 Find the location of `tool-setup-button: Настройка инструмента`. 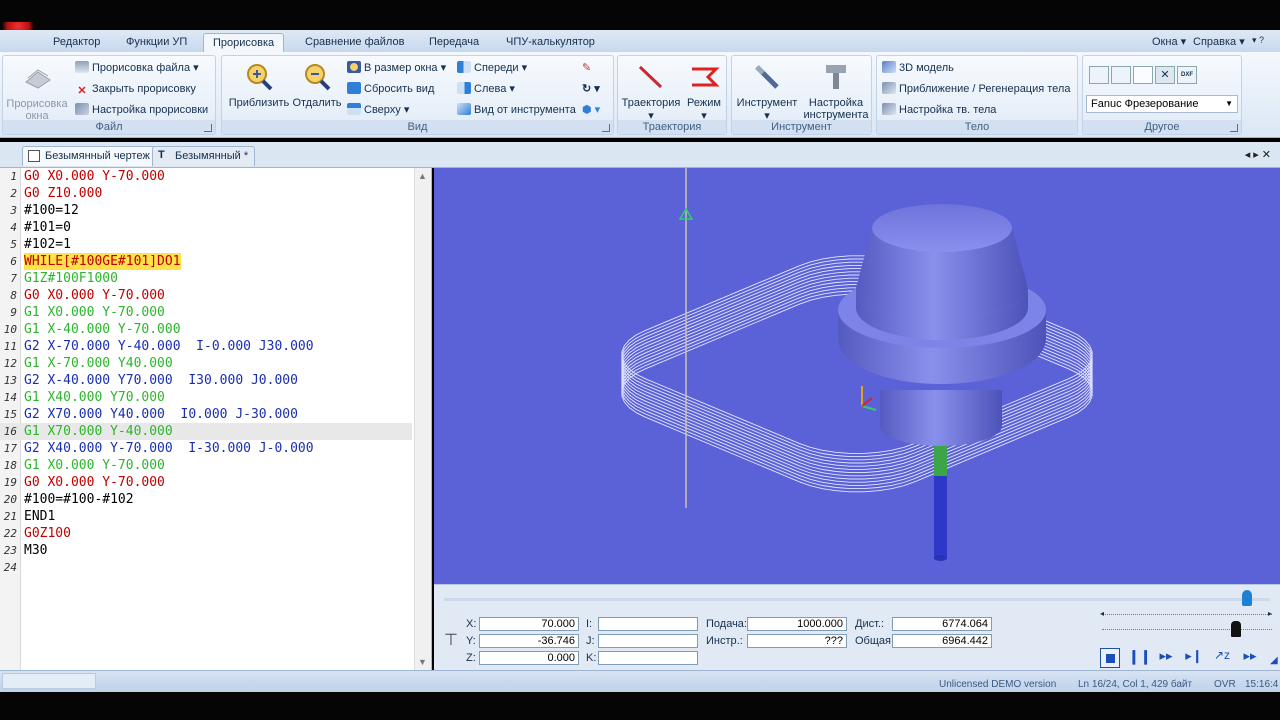

tool-setup-button: Настройка инструмента is located at coordinates (836, 91).